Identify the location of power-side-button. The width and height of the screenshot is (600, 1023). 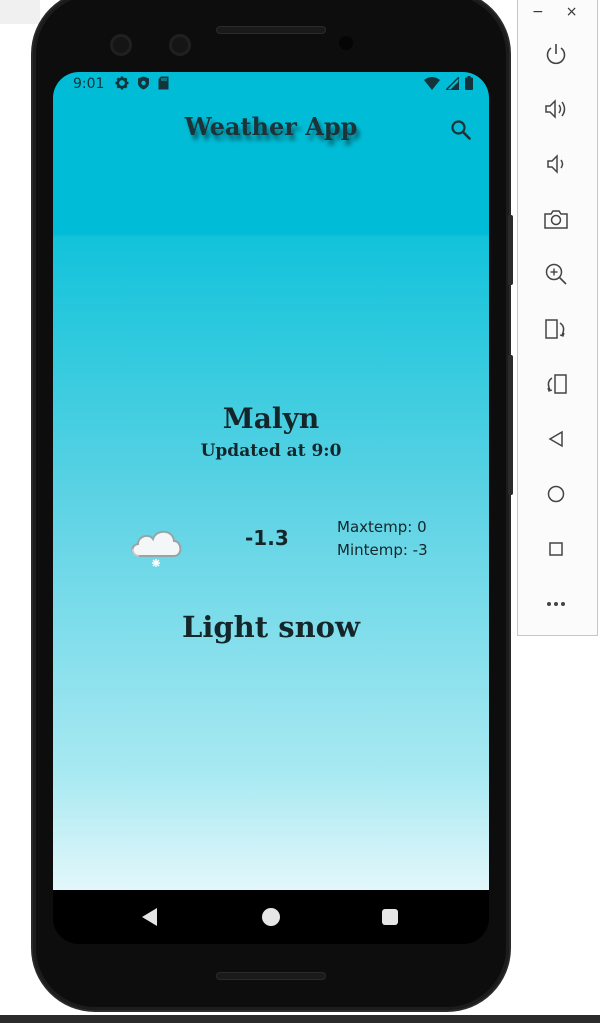
(510, 250).